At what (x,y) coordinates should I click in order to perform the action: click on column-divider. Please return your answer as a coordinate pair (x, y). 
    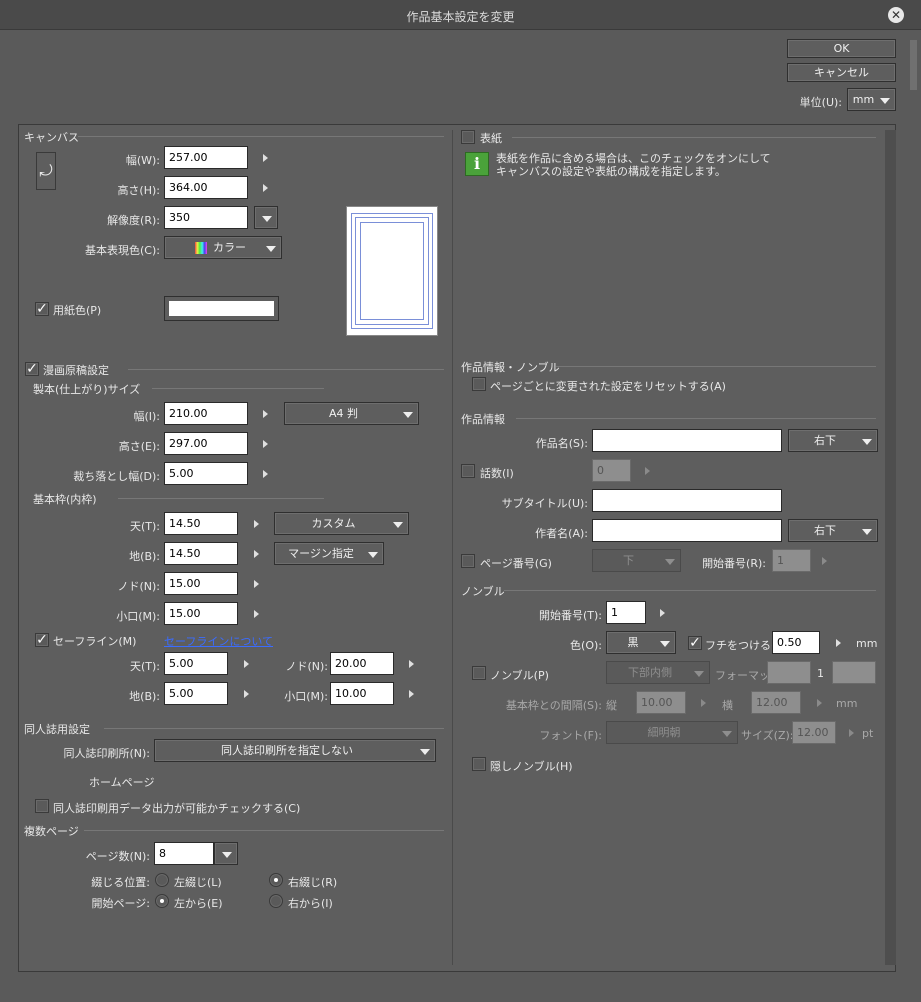
    Looking at the image, I should click on (452, 547).